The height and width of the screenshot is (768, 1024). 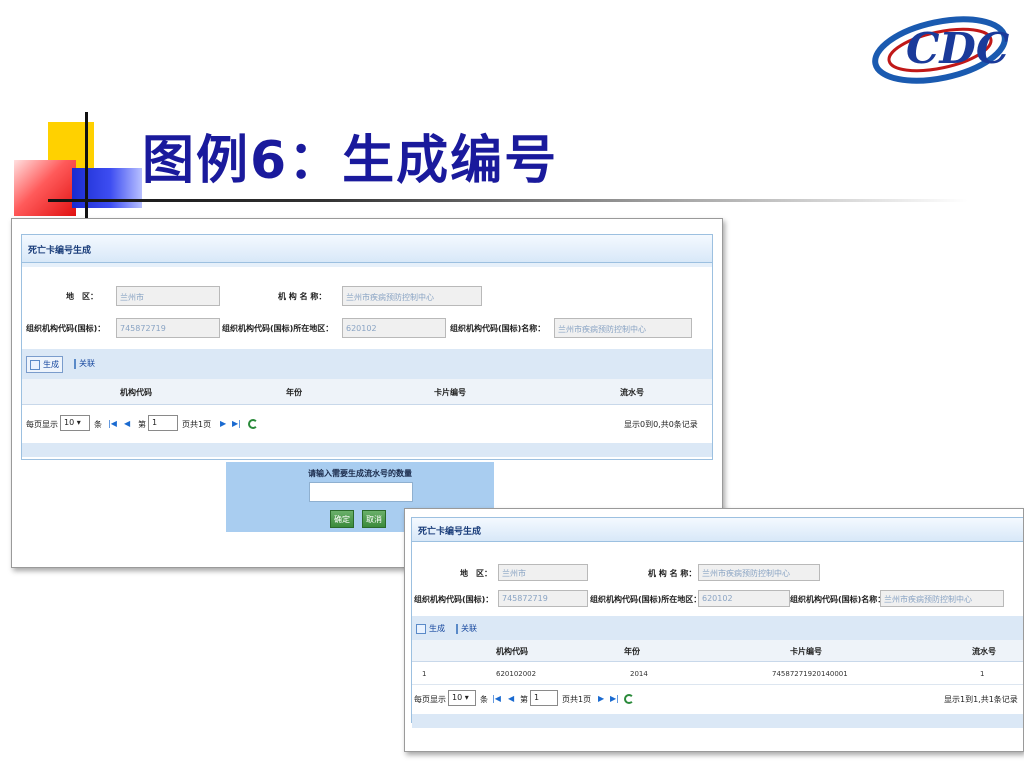 What do you see at coordinates (86, 167) in the screenshot?
I see `decor-vertical-line` at bounding box center [86, 167].